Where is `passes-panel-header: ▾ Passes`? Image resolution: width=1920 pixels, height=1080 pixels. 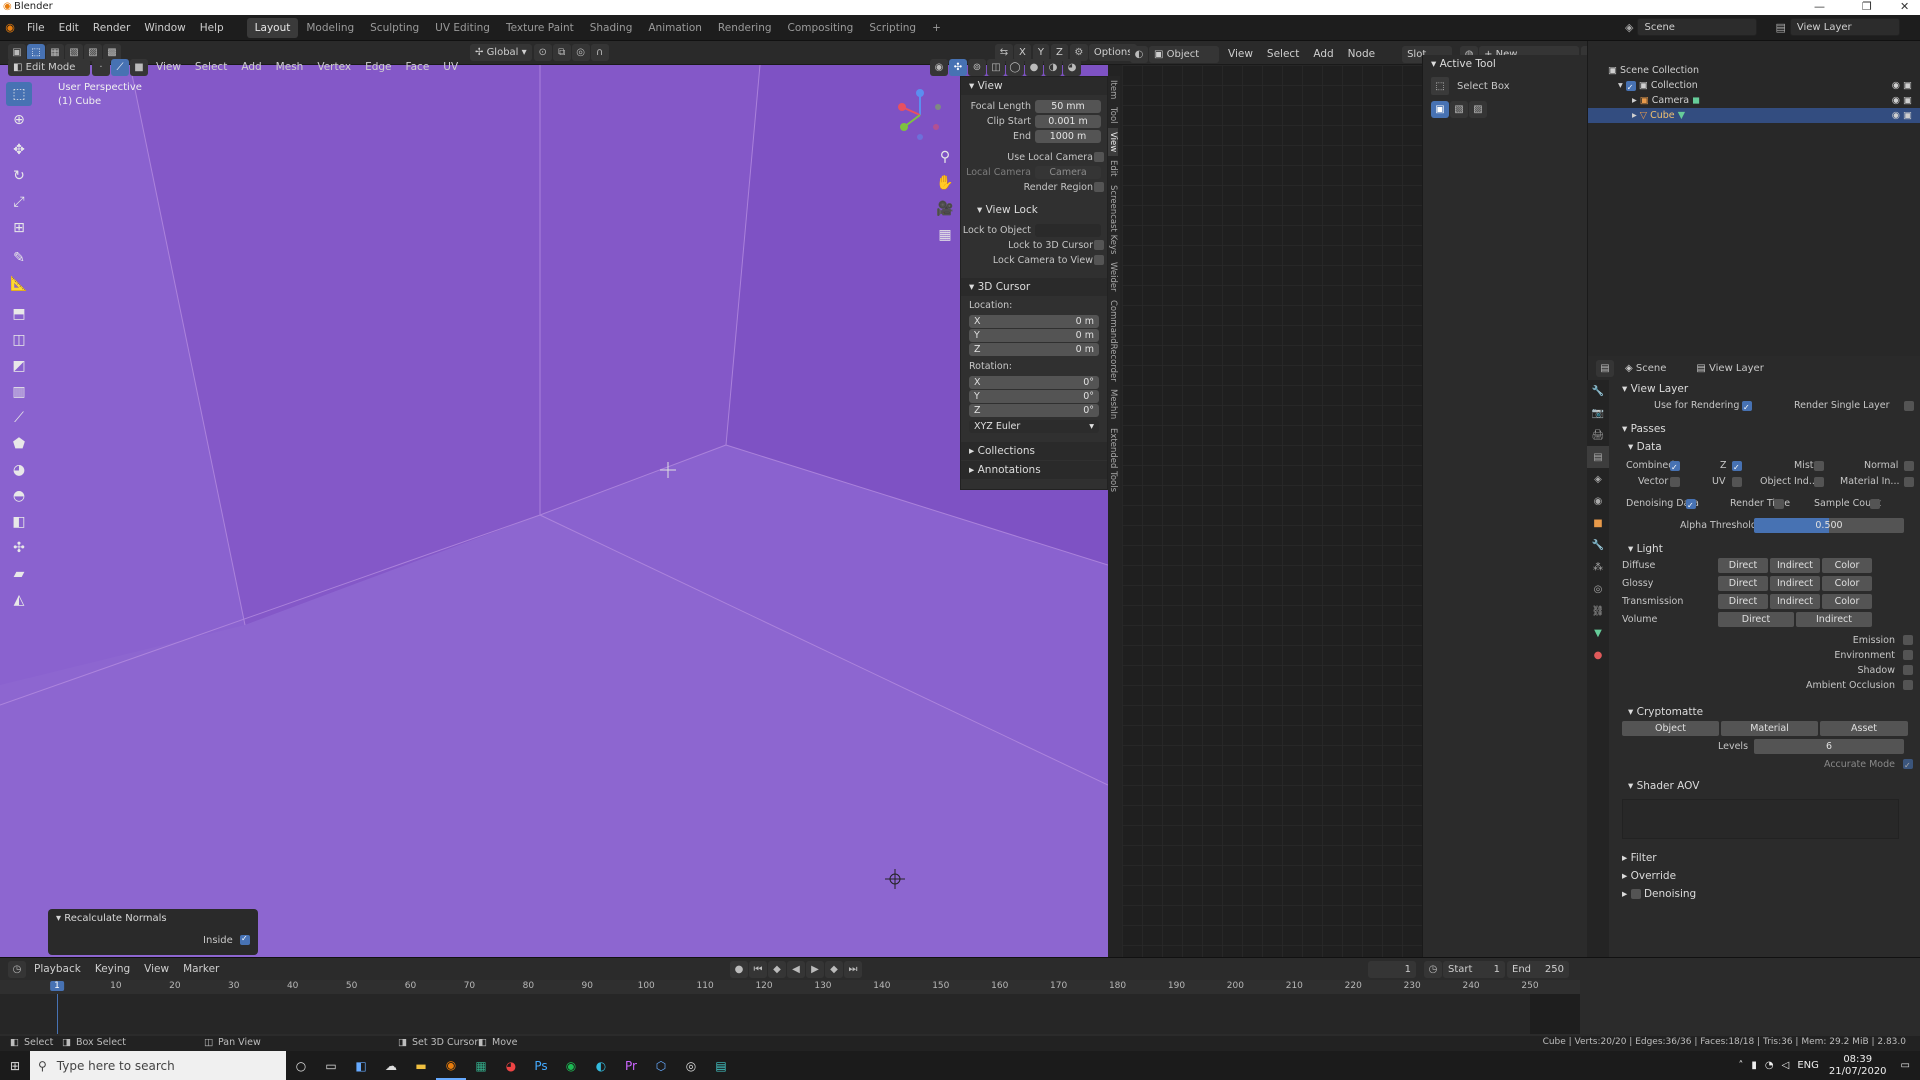 passes-panel-header: ▾ Passes is located at coordinates (1767, 429).